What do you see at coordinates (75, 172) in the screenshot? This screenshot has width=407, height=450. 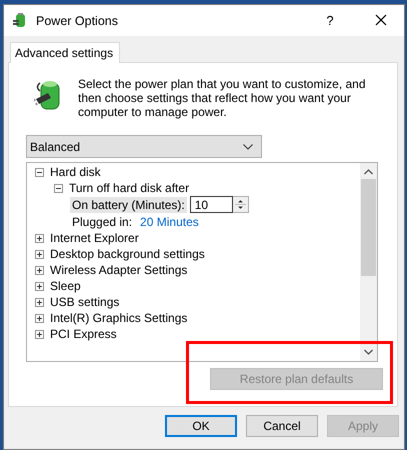 I see `tree-item: Hard disk` at bounding box center [75, 172].